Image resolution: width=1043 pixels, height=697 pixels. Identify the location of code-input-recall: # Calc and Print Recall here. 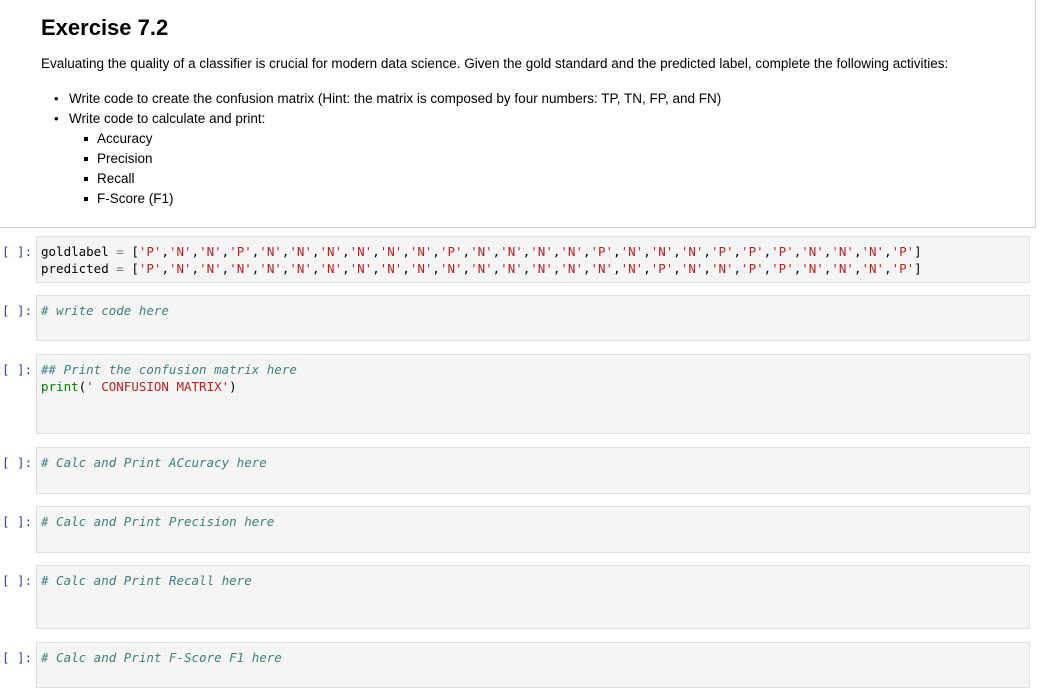
(533, 597).